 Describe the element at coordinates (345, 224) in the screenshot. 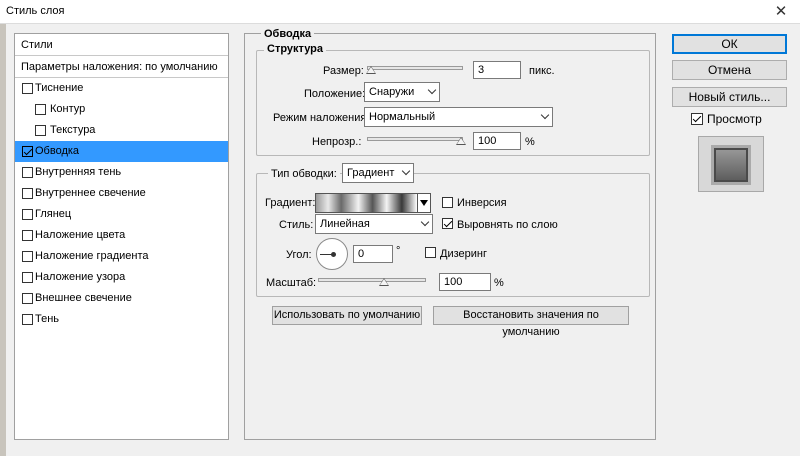

I see `gradient-style-value: Линейная` at that location.